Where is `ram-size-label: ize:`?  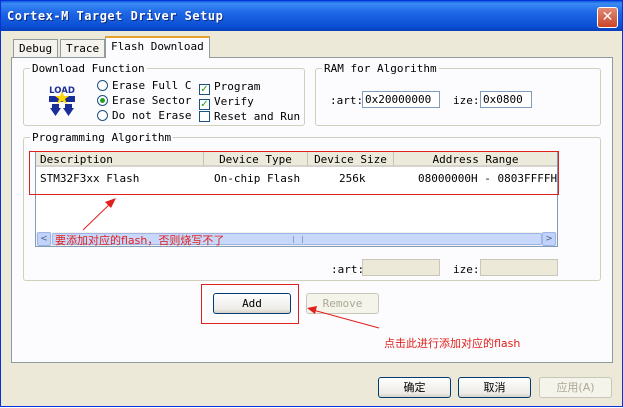 ram-size-label: ize: is located at coordinates (466, 100).